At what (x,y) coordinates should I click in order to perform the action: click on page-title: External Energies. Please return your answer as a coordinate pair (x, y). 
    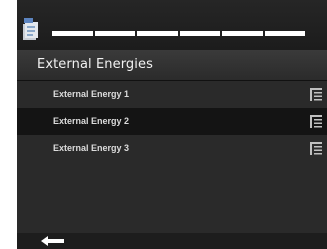
    Looking at the image, I should click on (95, 64).